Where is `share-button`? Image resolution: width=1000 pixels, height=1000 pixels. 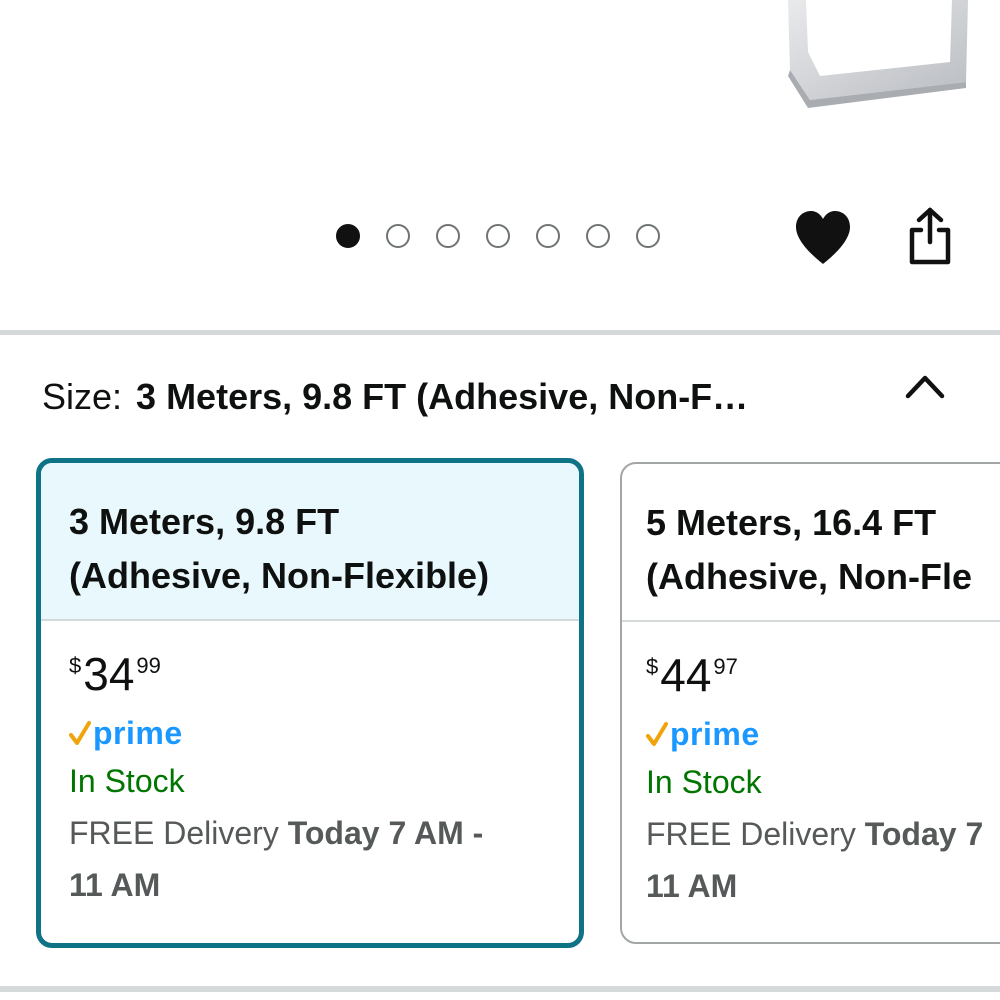 share-button is located at coordinates (930, 236).